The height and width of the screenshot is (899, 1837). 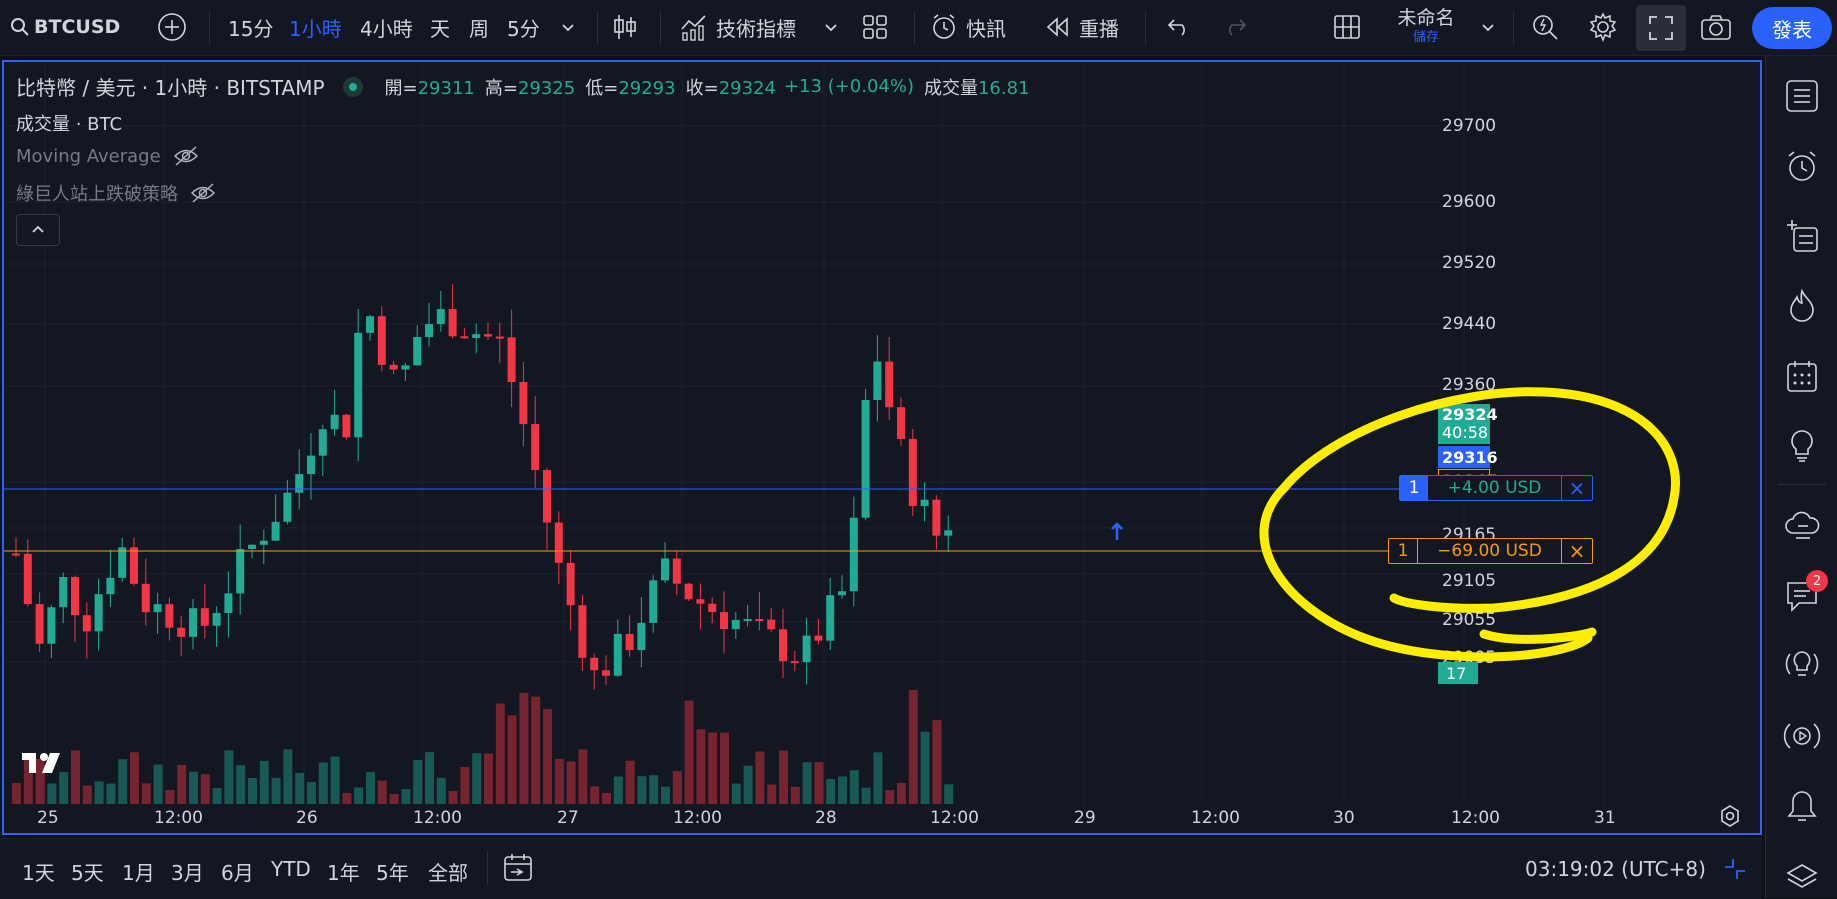 What do you see at coordinates (291, 869) in the screenshot?
I see `range-ytd: YTD` at bounding box center [291, 869].